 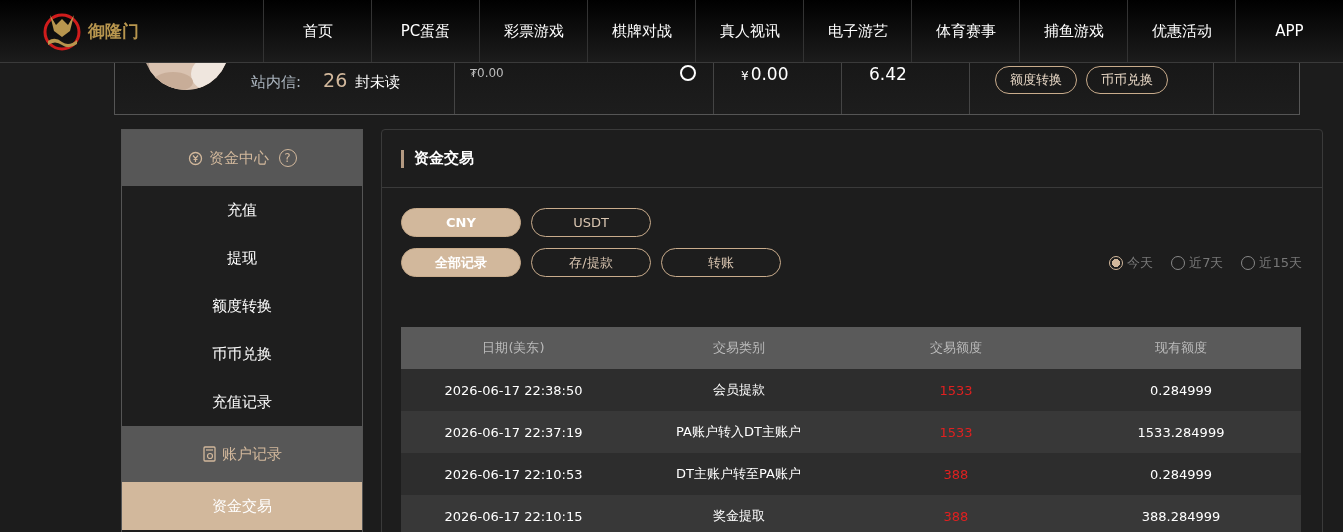 I want to click on column-header: 交易类别, so click(x=738, y=348).